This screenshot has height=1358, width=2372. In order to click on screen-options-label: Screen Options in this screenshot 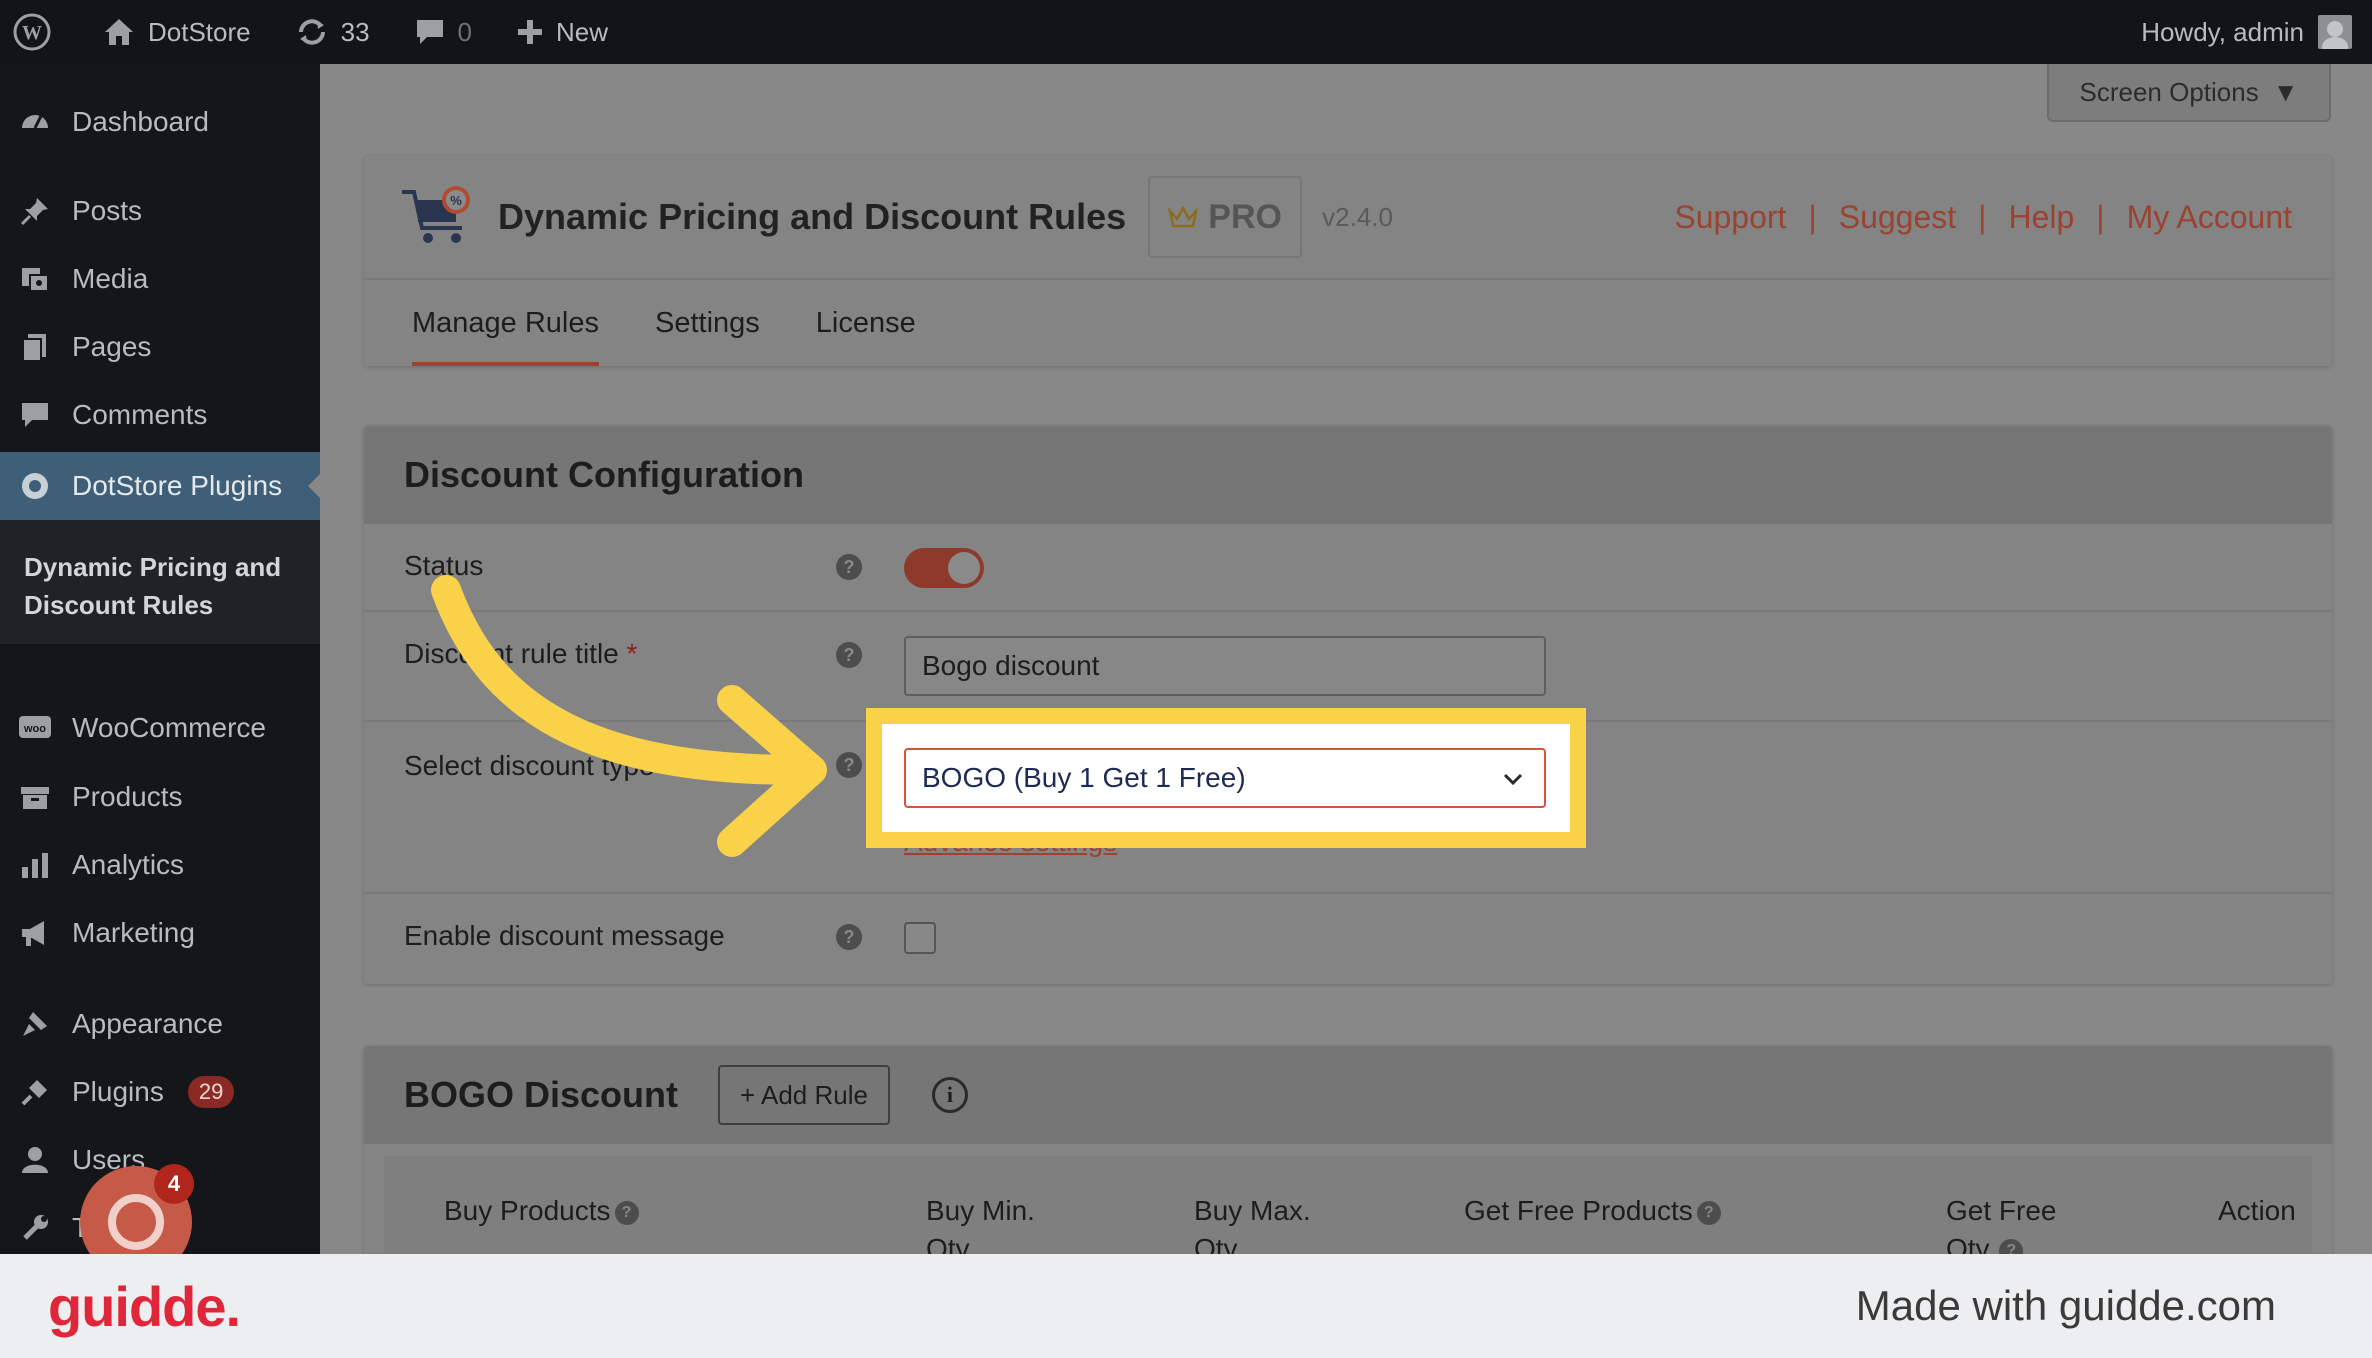, I will do `click(2169, 91)`.